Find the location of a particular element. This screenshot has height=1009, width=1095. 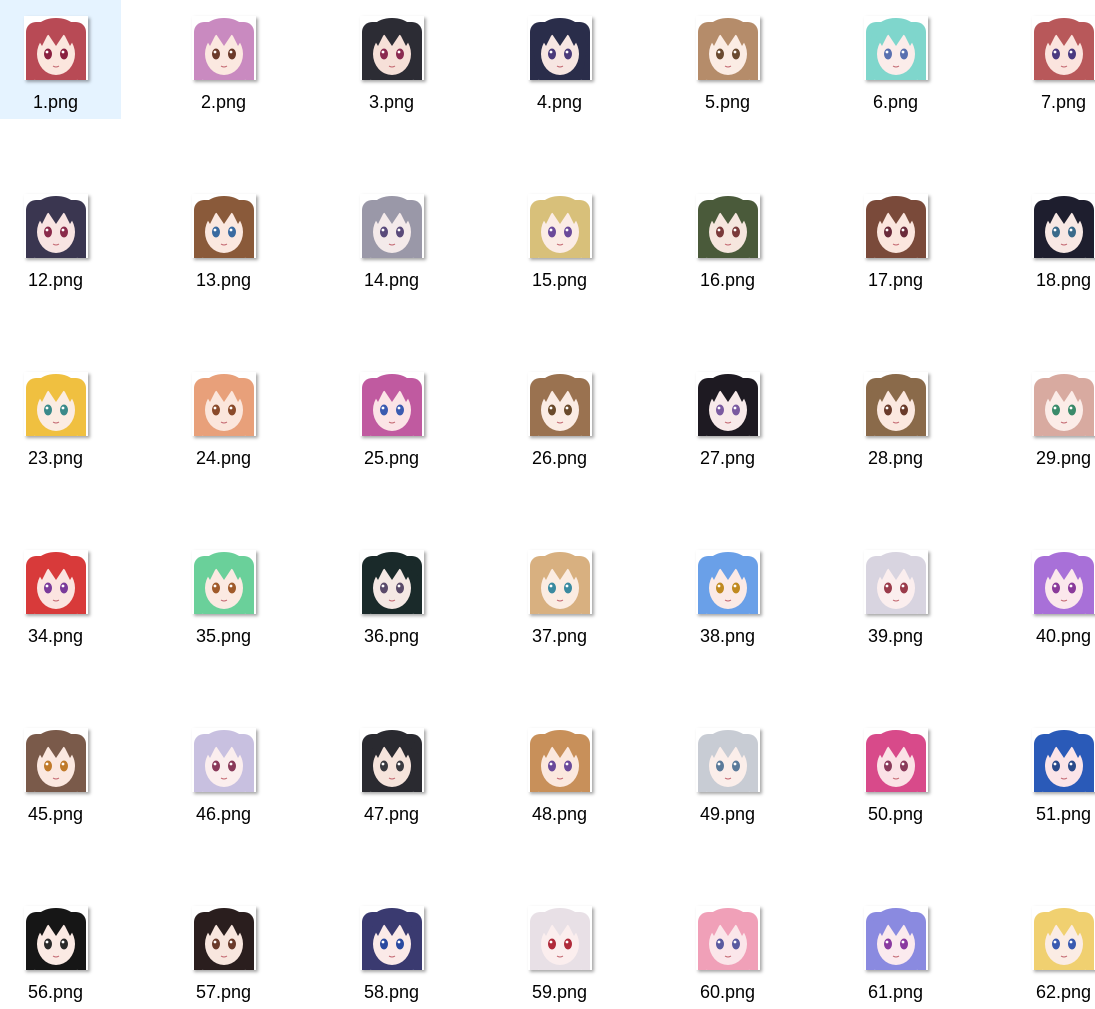

file-item: 48.png is located at coordinates (564, 771).